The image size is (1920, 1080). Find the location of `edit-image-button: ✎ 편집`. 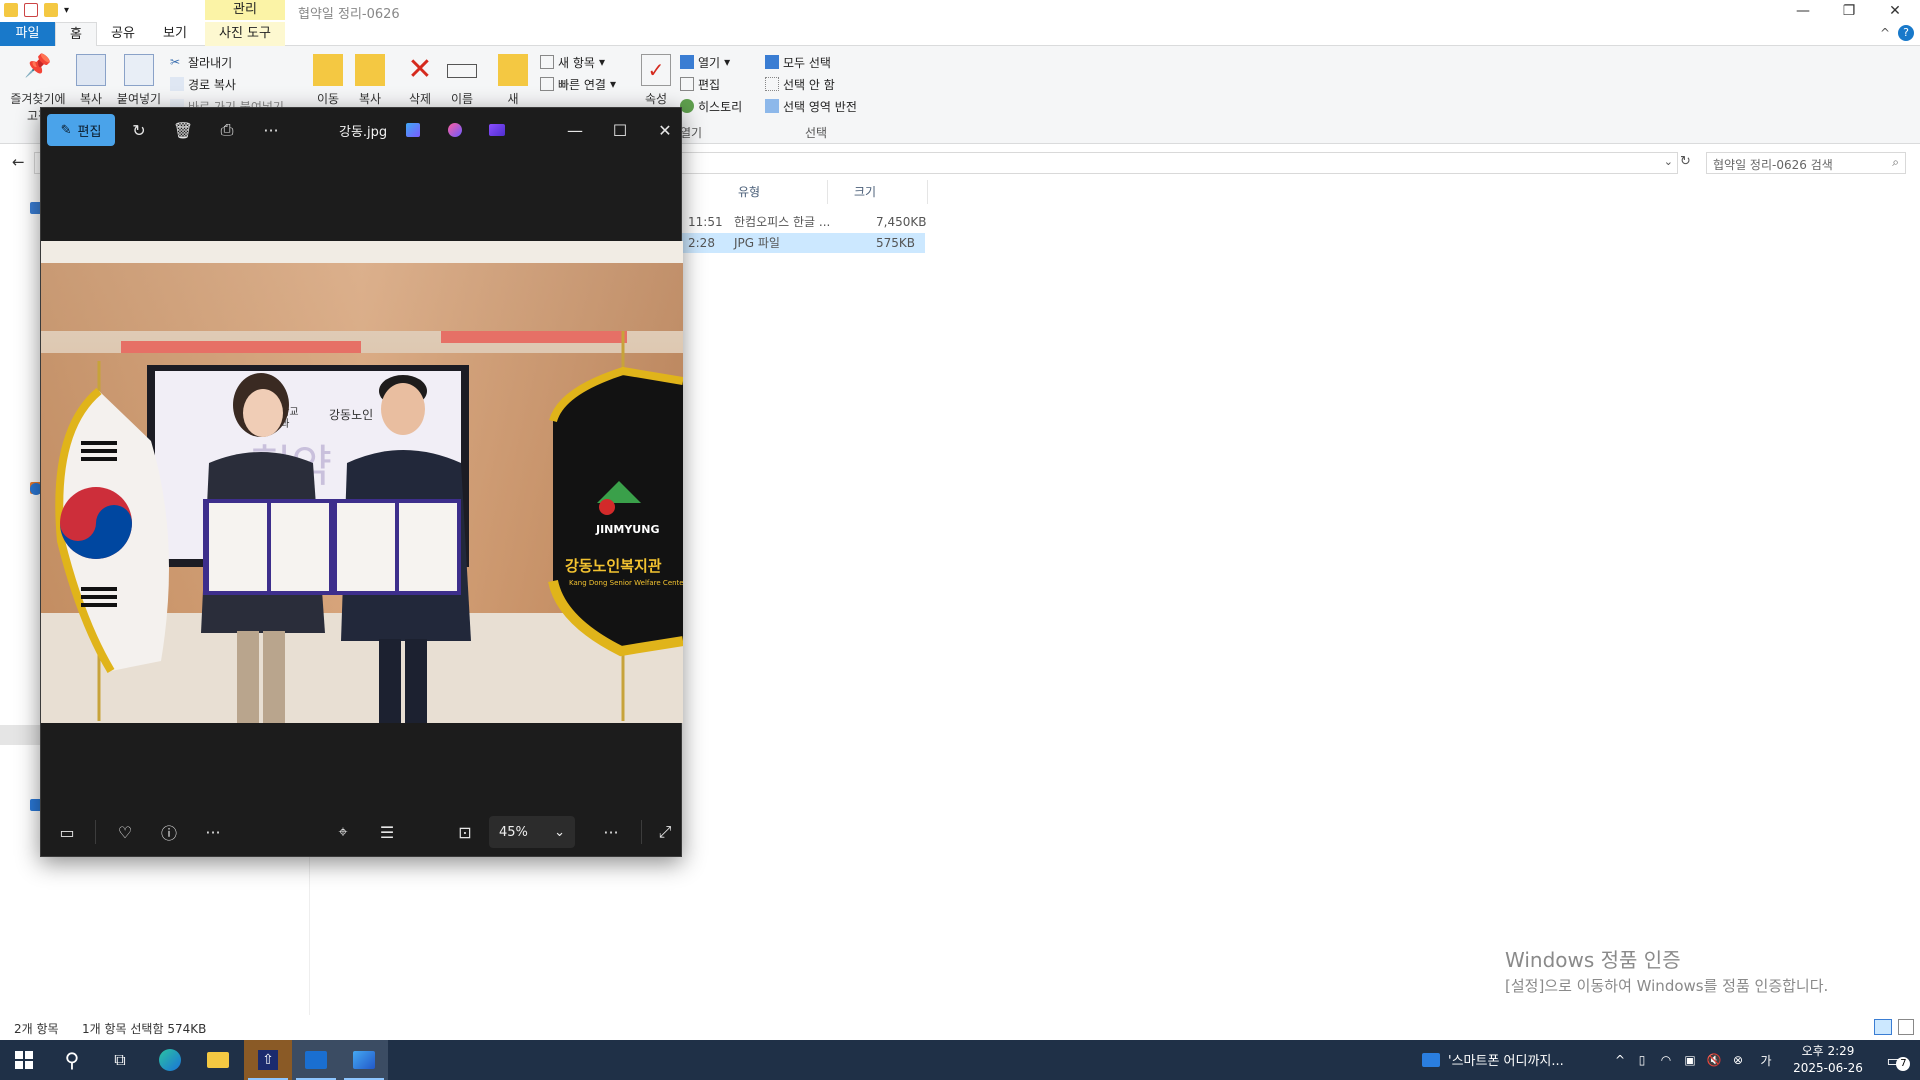

edit-image-button: ✎ 편집 is located at coordinates (81, 130).